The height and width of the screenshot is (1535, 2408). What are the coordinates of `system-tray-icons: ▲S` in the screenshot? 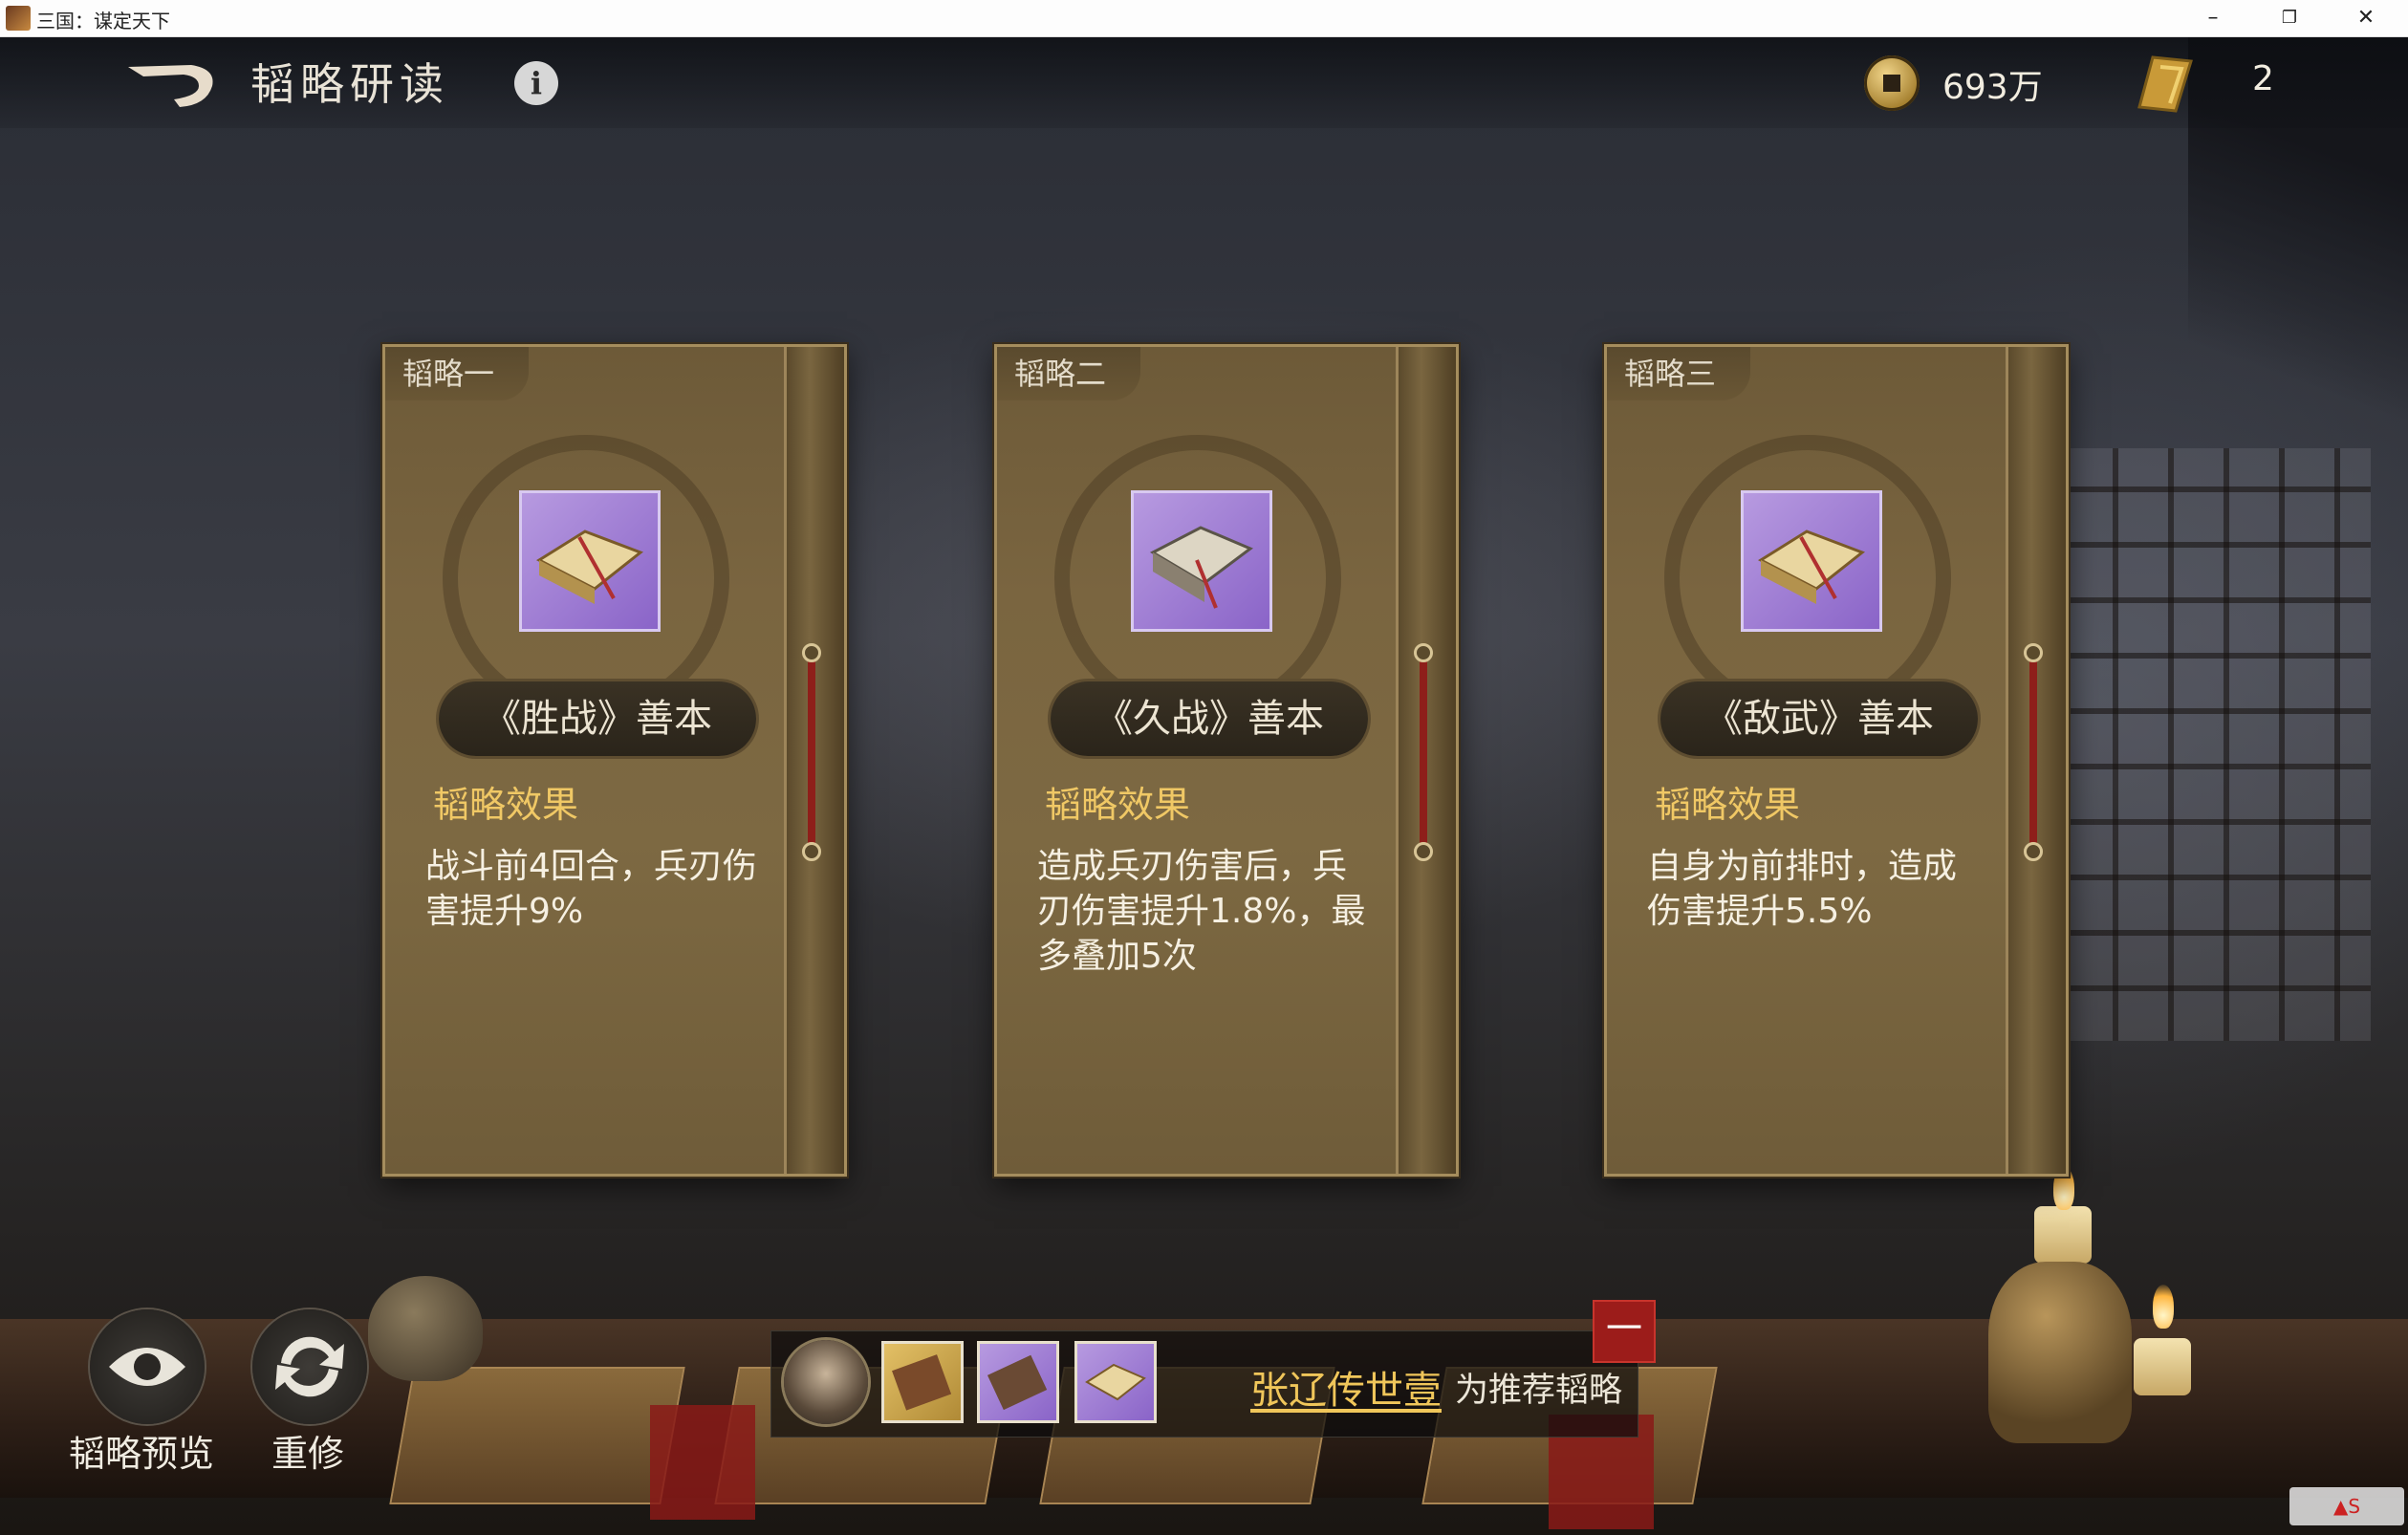 It's located at (2346, 1506).